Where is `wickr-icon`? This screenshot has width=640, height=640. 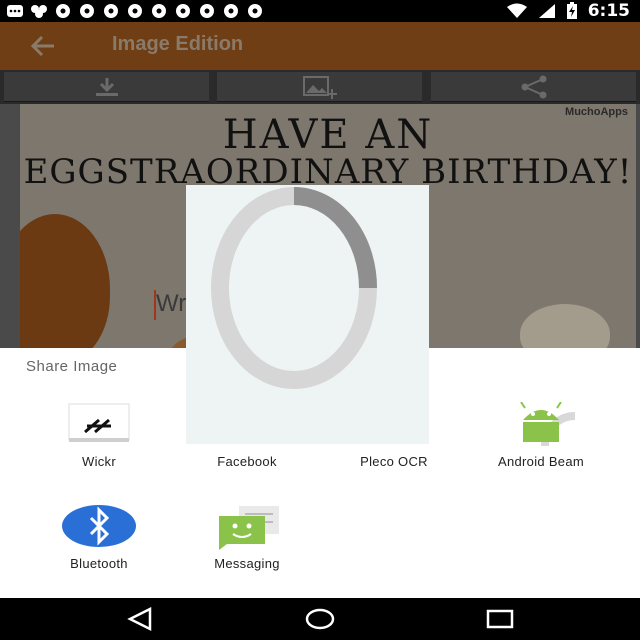
wickr-icon is located at coordinates (99, 425).